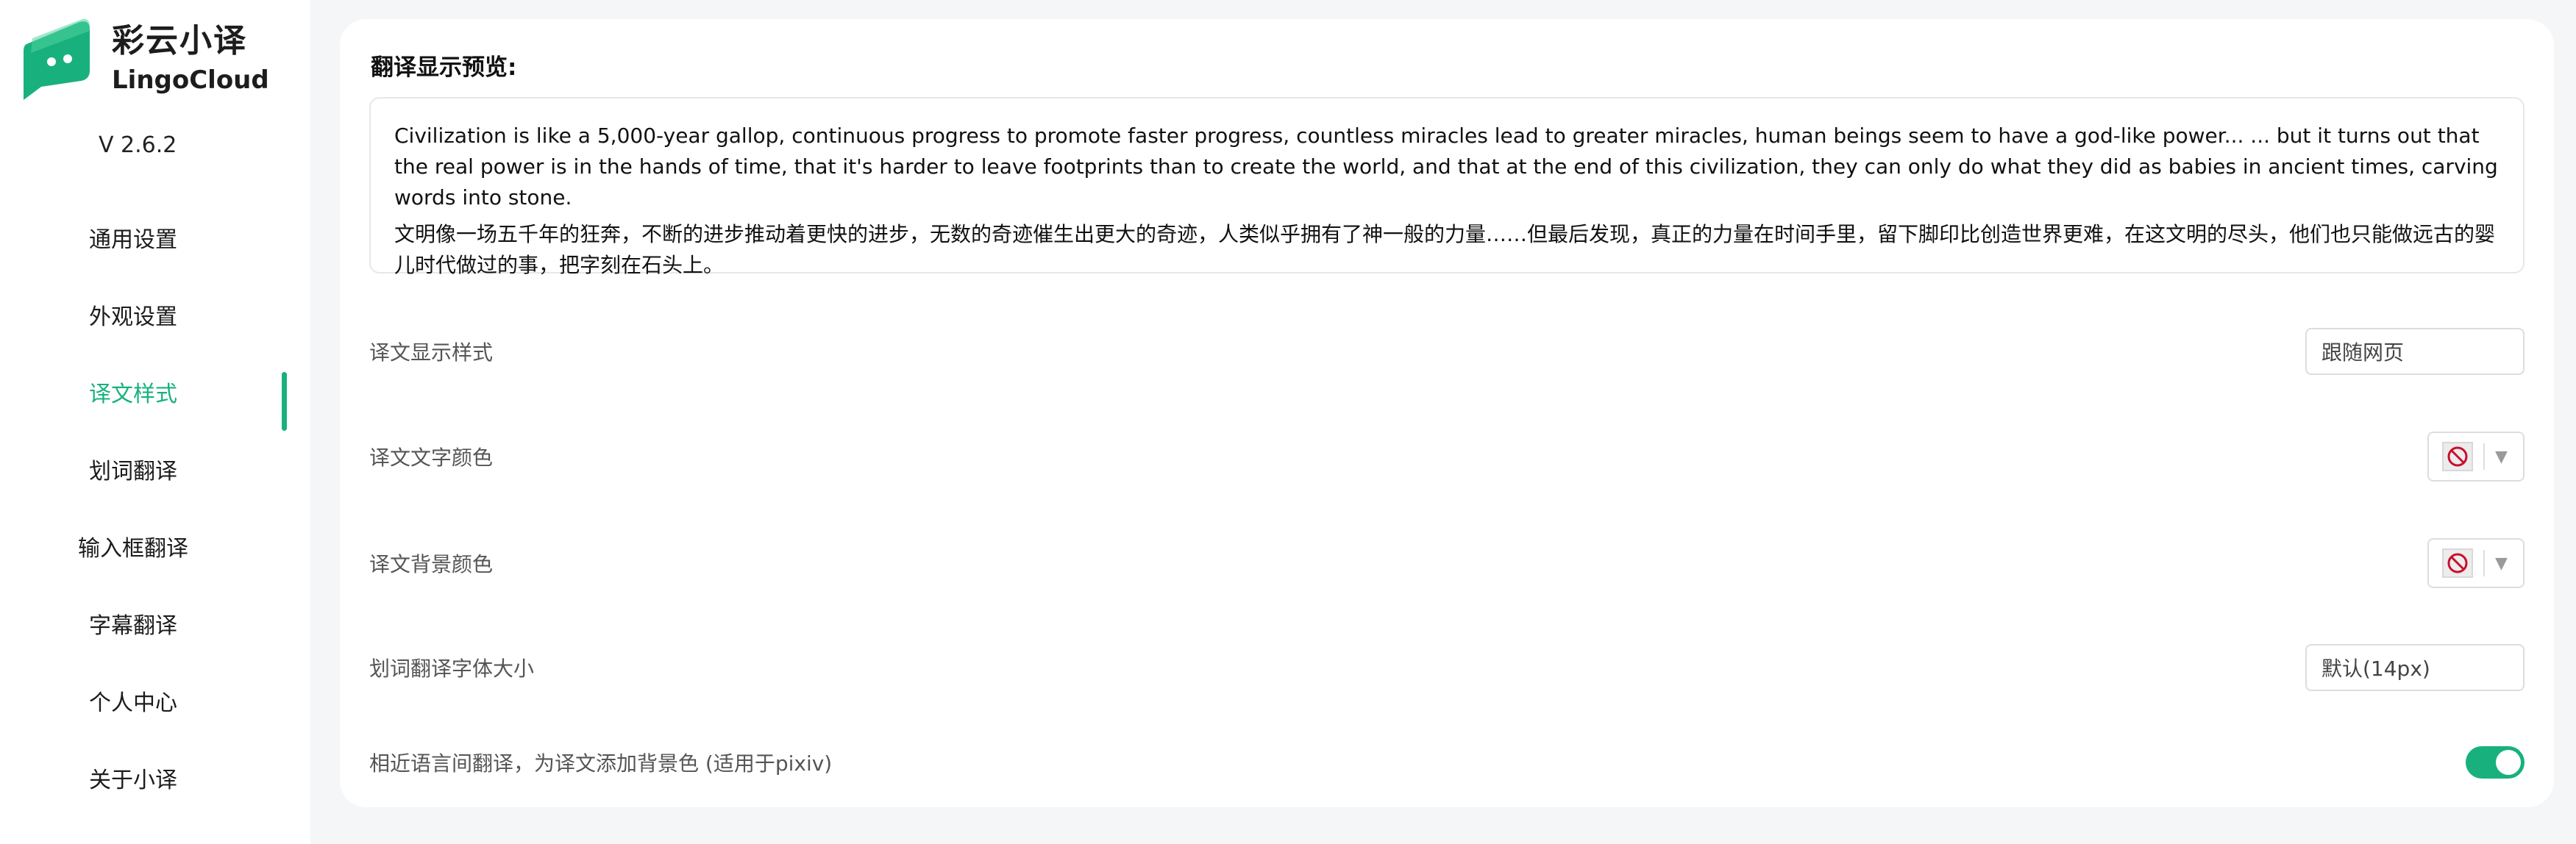 This screenshot has width=2576, height=844. I want to click on logo: 彩云小译 LingoCloud, so click(144, 58).